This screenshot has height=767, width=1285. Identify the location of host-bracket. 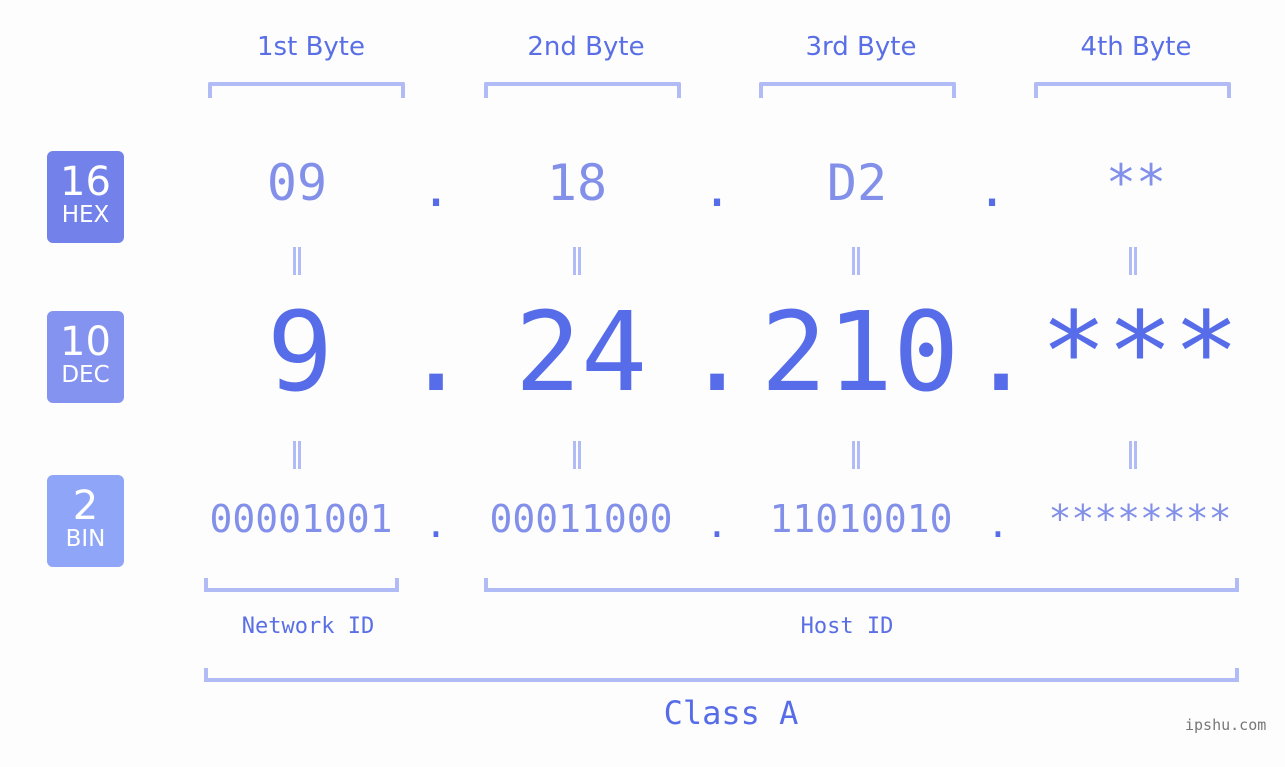
(861, 585).